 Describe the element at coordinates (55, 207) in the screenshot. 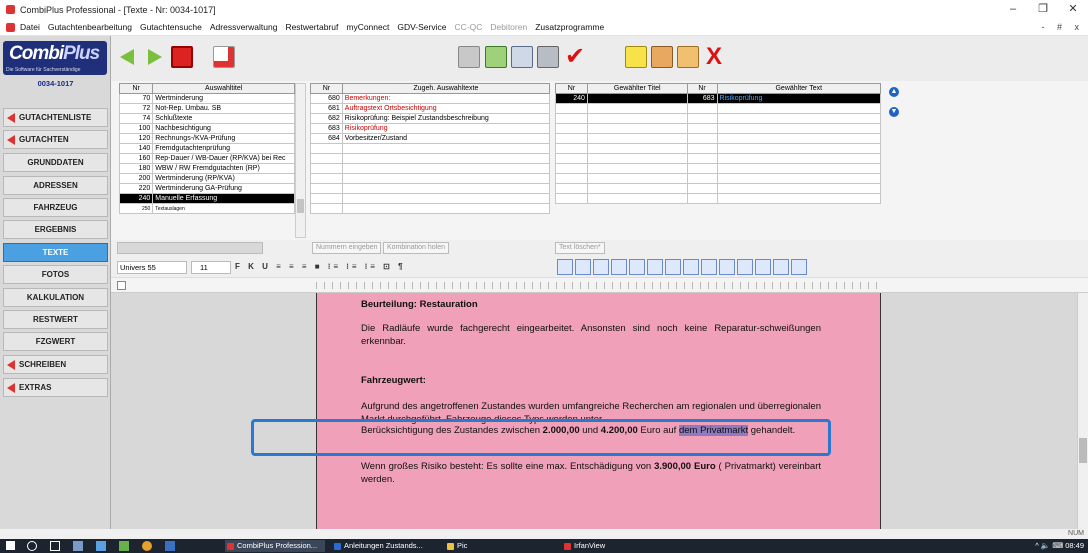

I see `sidebar-item-fahrzeug: FAHRZEUG` at that location.